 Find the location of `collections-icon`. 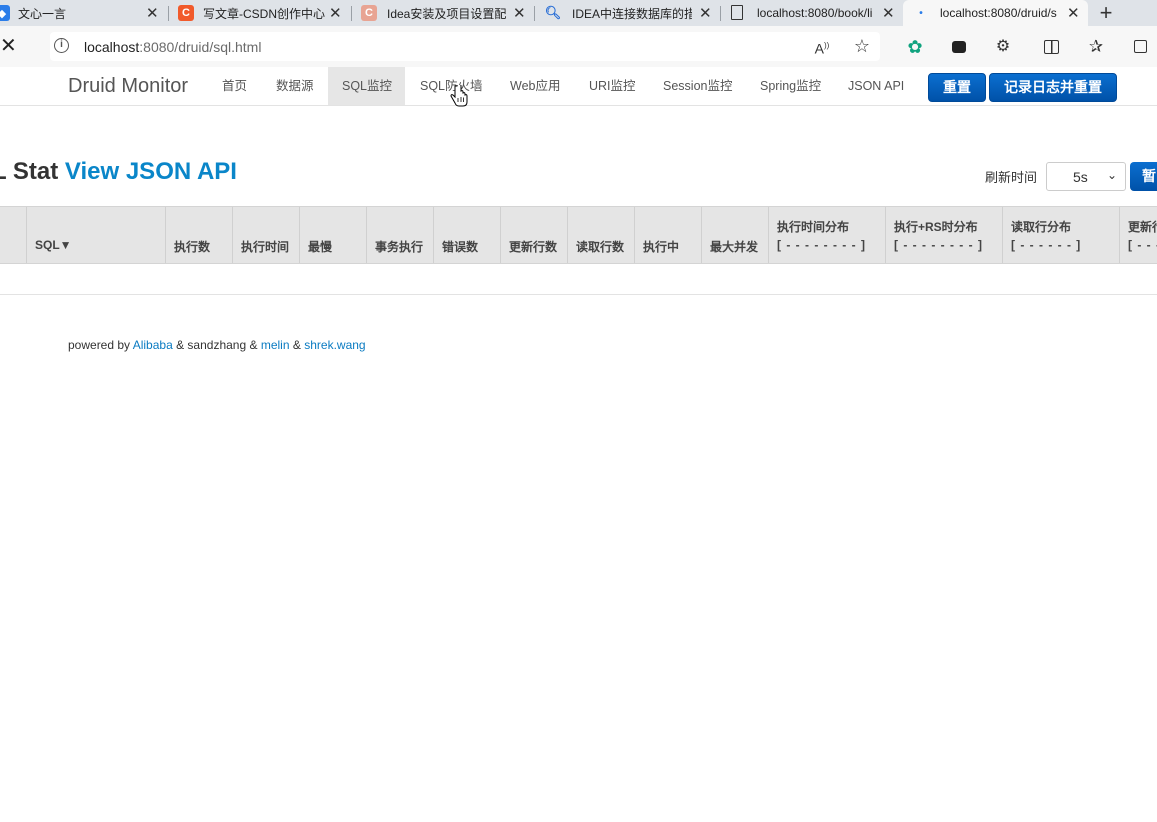

collections-icon is located at coordinates (1140, 47).